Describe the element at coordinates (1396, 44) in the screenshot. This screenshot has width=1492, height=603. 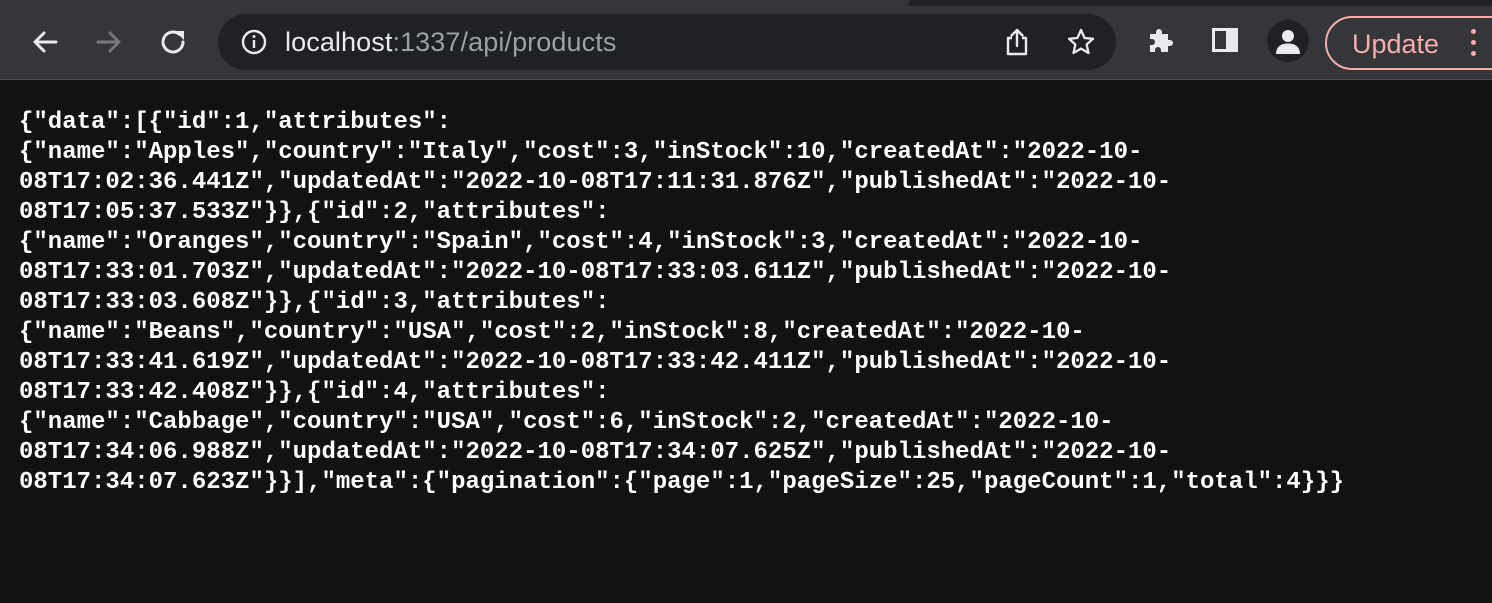
I see `update-label: Update` at that location.